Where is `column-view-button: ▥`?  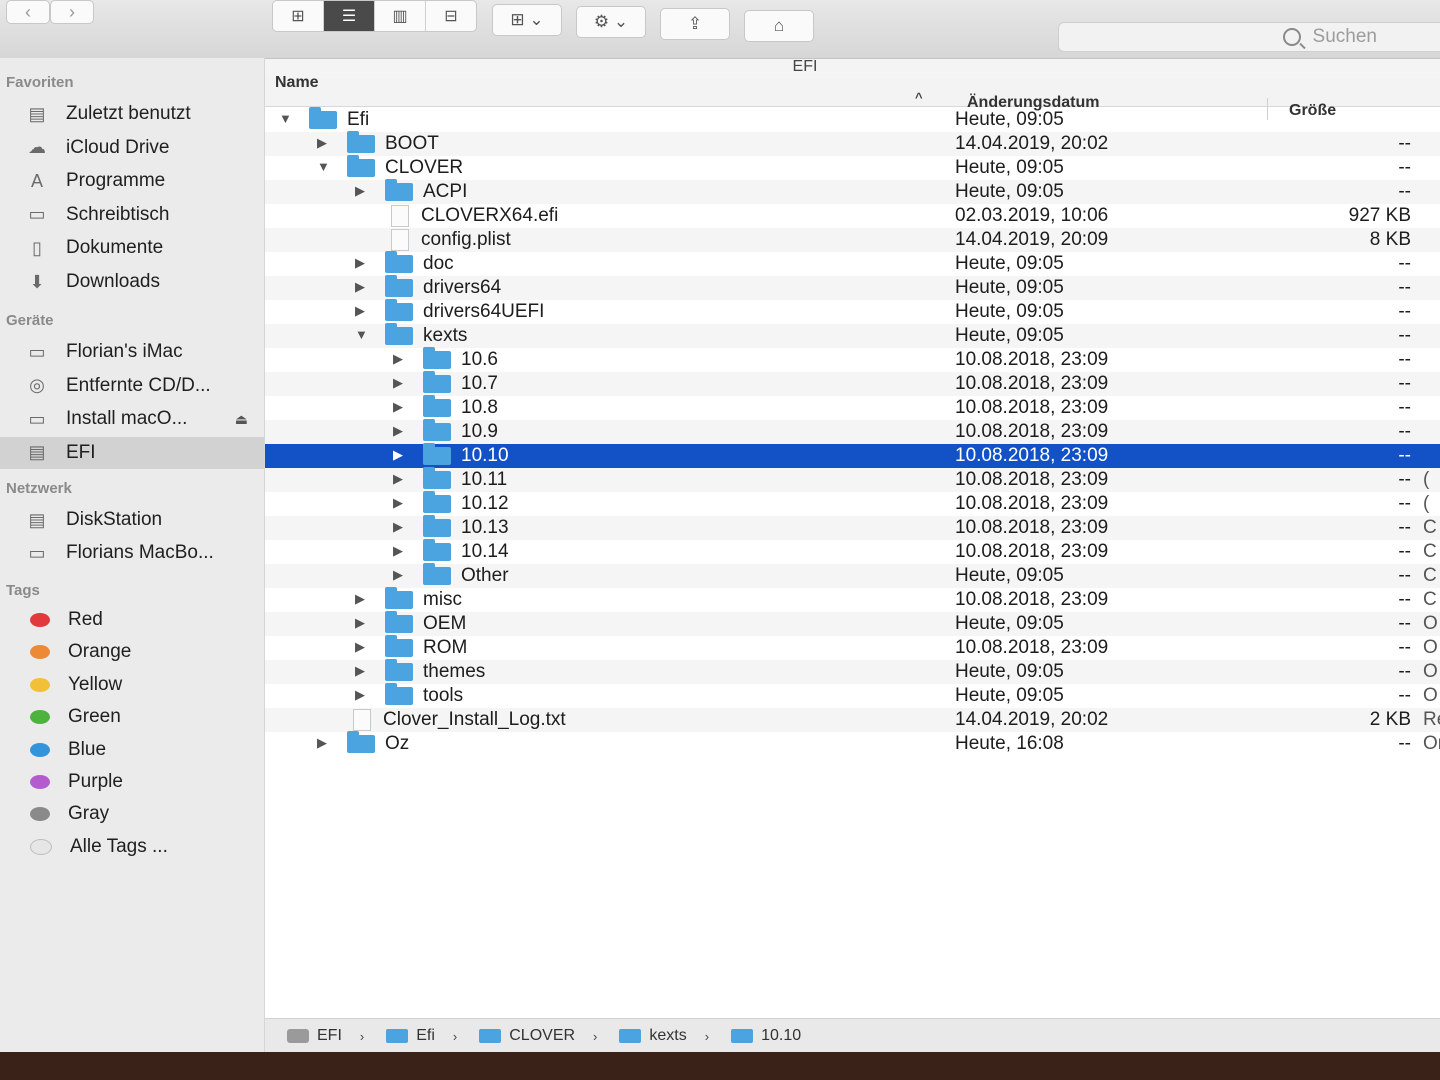
column-view-button: ▥ is located at coordinates (400, 16).